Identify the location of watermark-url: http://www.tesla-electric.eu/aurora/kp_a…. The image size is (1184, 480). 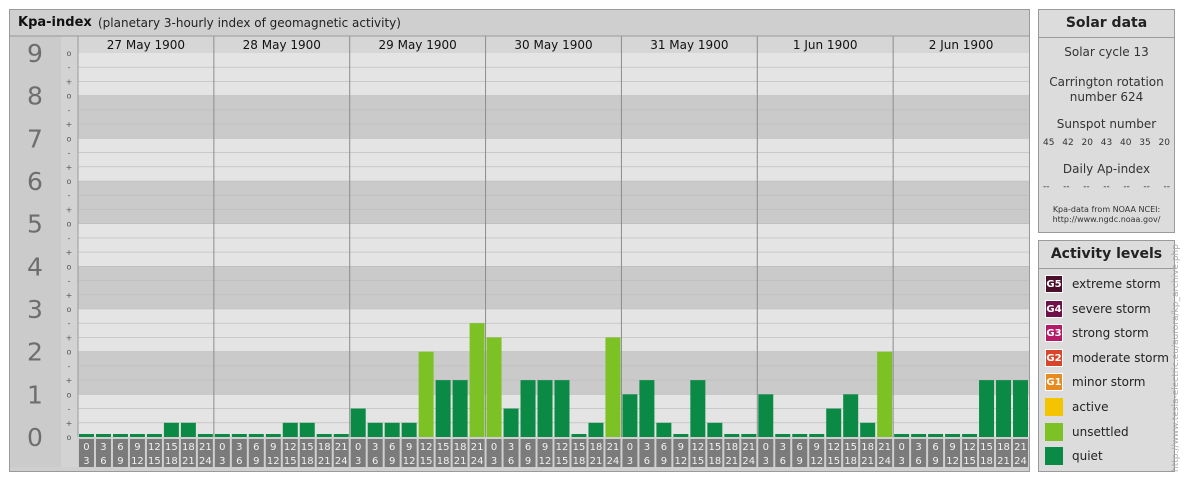
(1176, 358).